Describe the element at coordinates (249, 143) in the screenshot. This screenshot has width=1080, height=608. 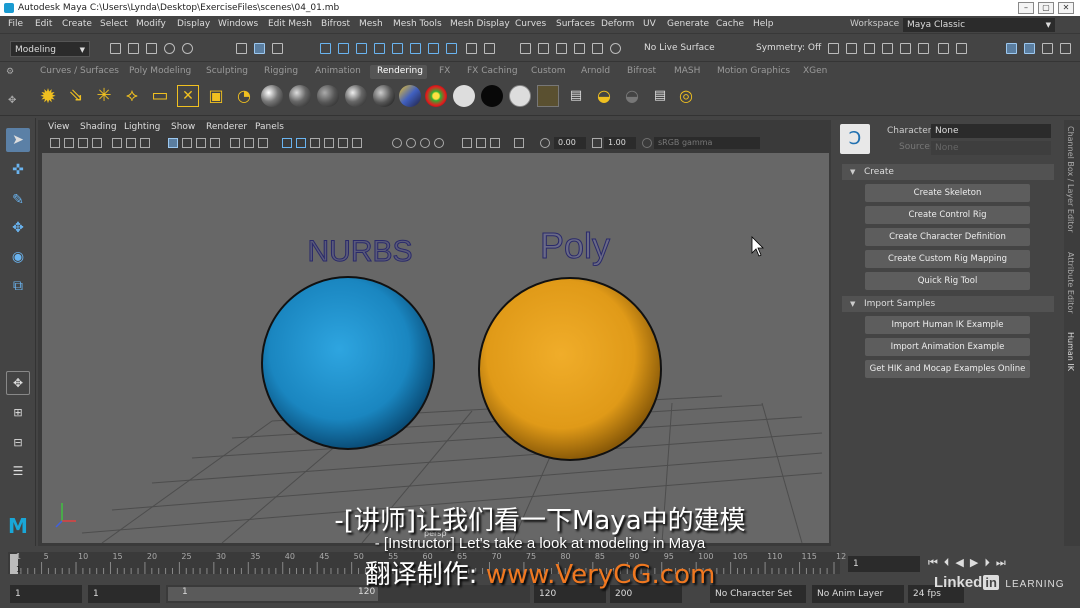
I see `safe-title-icon` at that location.